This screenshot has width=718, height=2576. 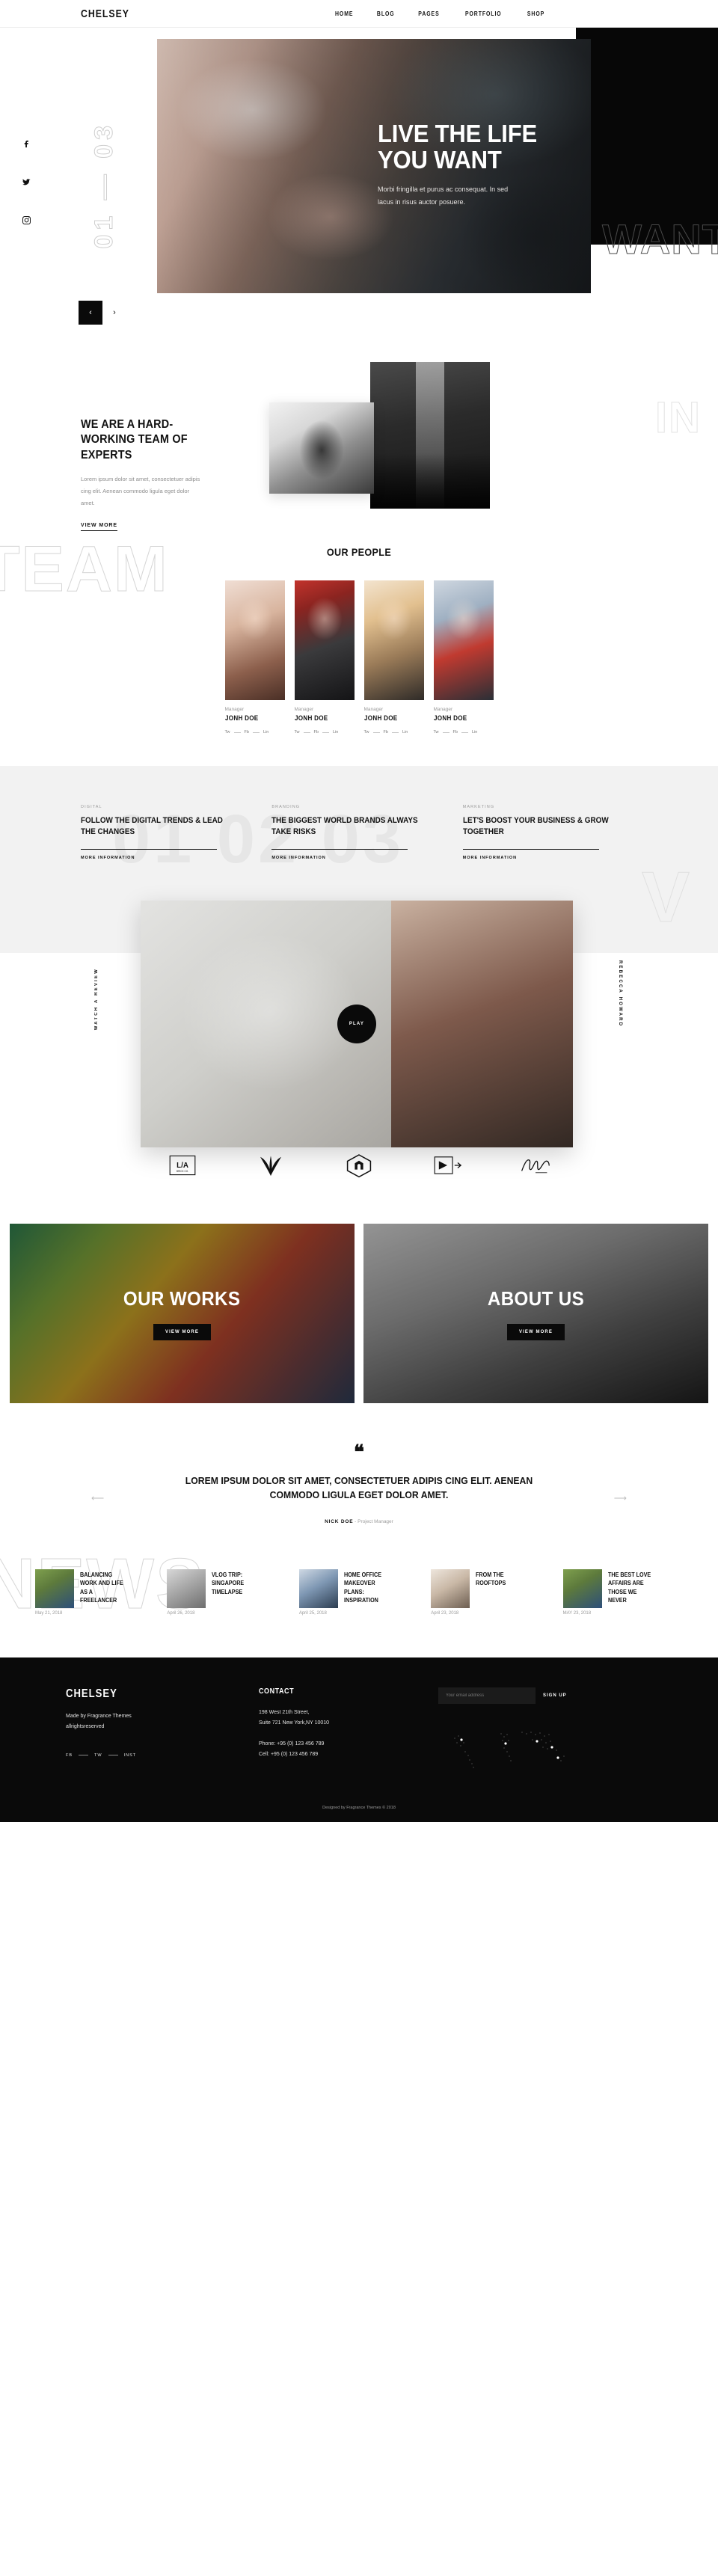 I want to click on team-title: OUR PEOPLE, so click(x=359, y=552).